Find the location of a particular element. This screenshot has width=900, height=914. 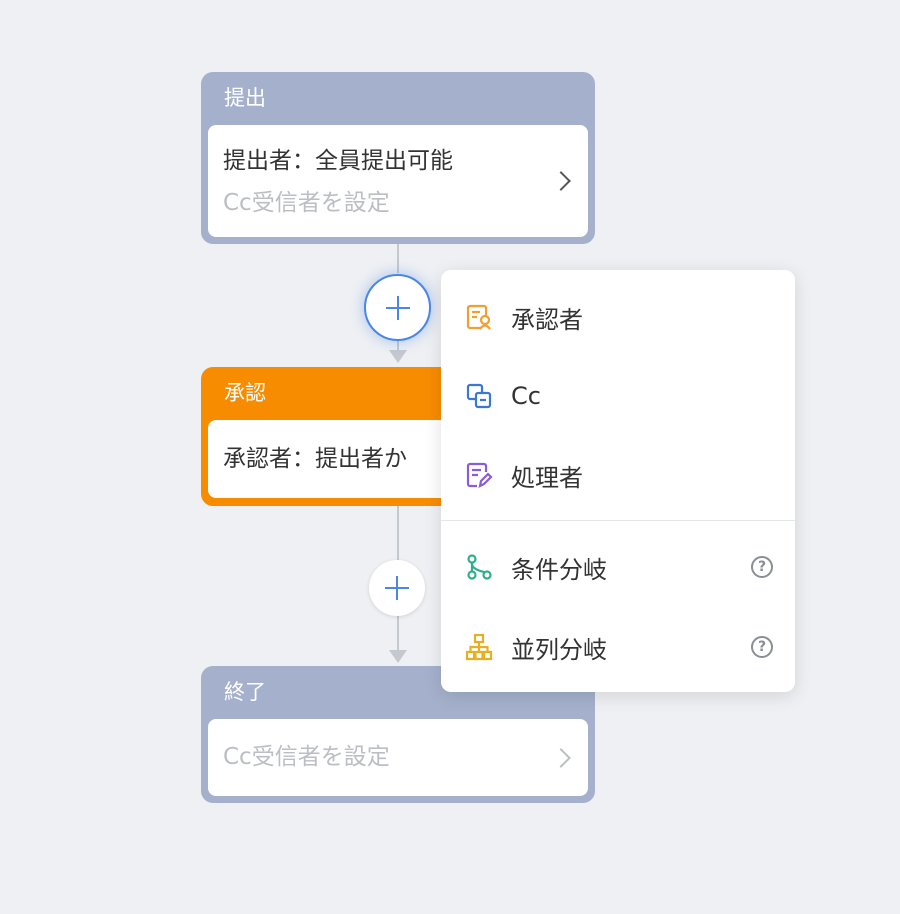

menu-item-cc: Cc is located at coordinates (618, 396).